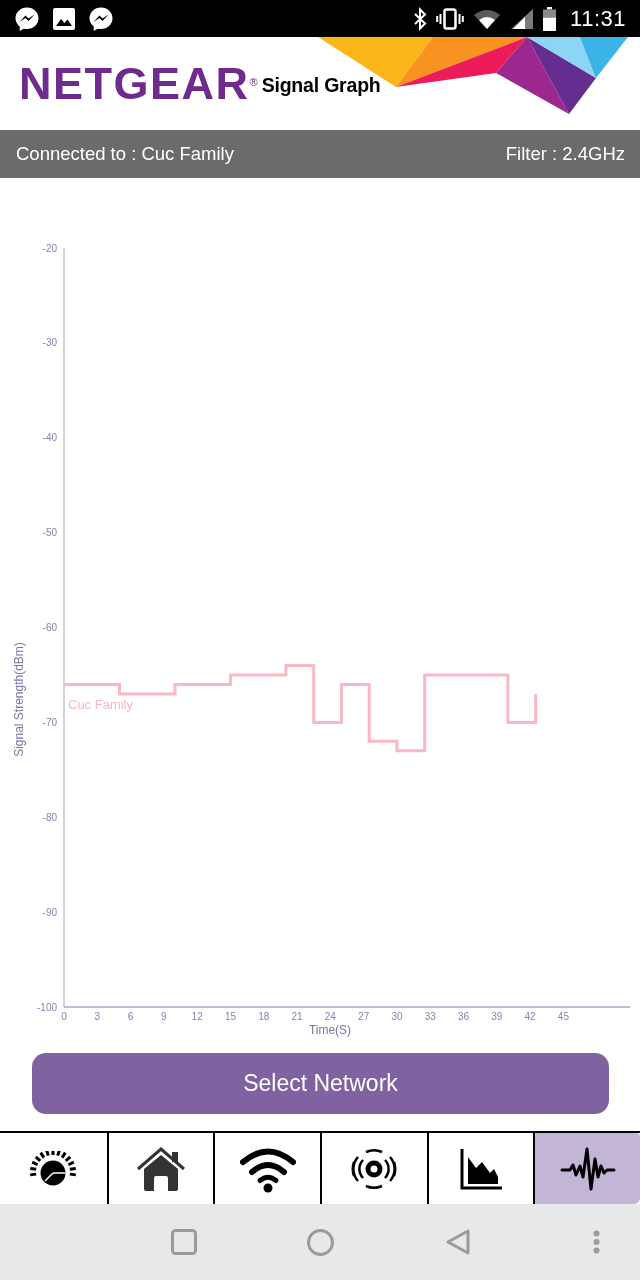 Image resolution: width=640 pixels, height=1280 pixels. I want to click on x-tick-label: 3, so click(97, 1016).